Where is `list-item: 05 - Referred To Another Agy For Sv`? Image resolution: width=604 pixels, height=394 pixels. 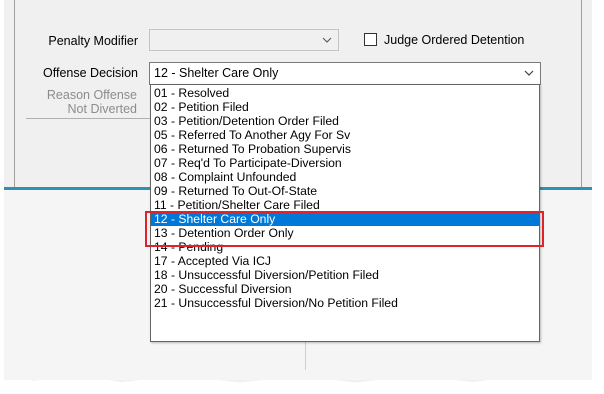 list-item: 05 - Referred To Another Agy For Sv is located at coordinates (345, 135).